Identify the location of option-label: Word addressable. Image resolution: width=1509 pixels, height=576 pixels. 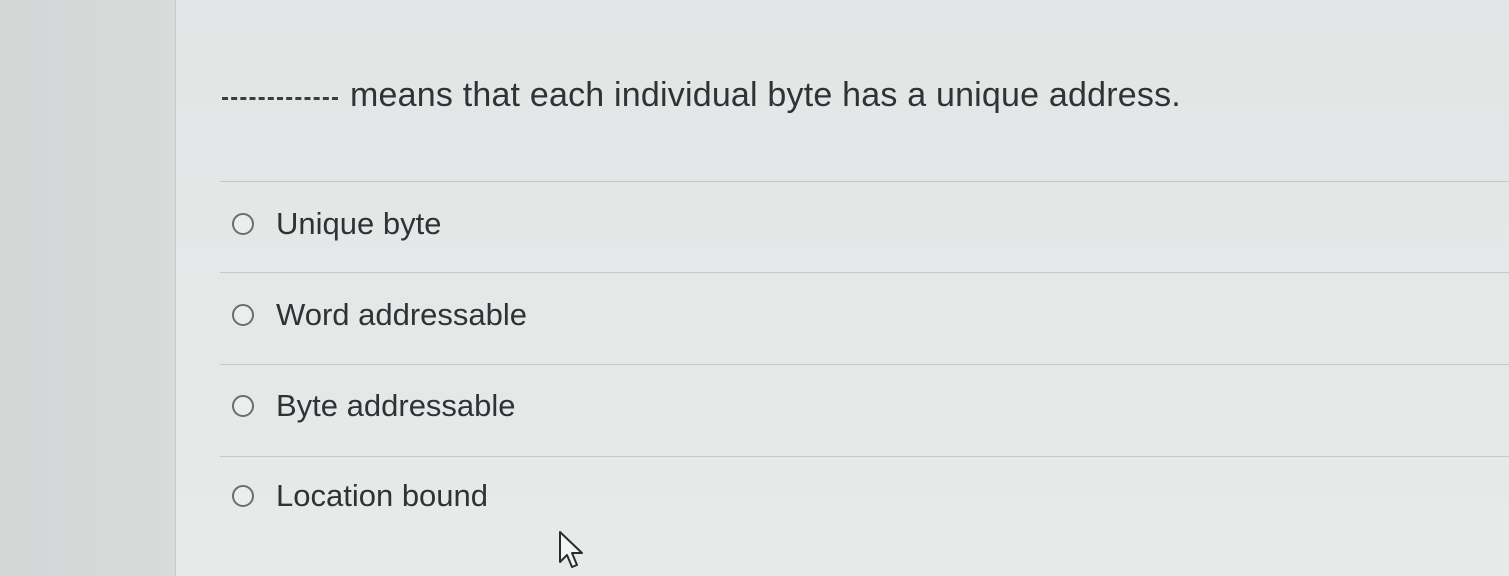
(402, 314).